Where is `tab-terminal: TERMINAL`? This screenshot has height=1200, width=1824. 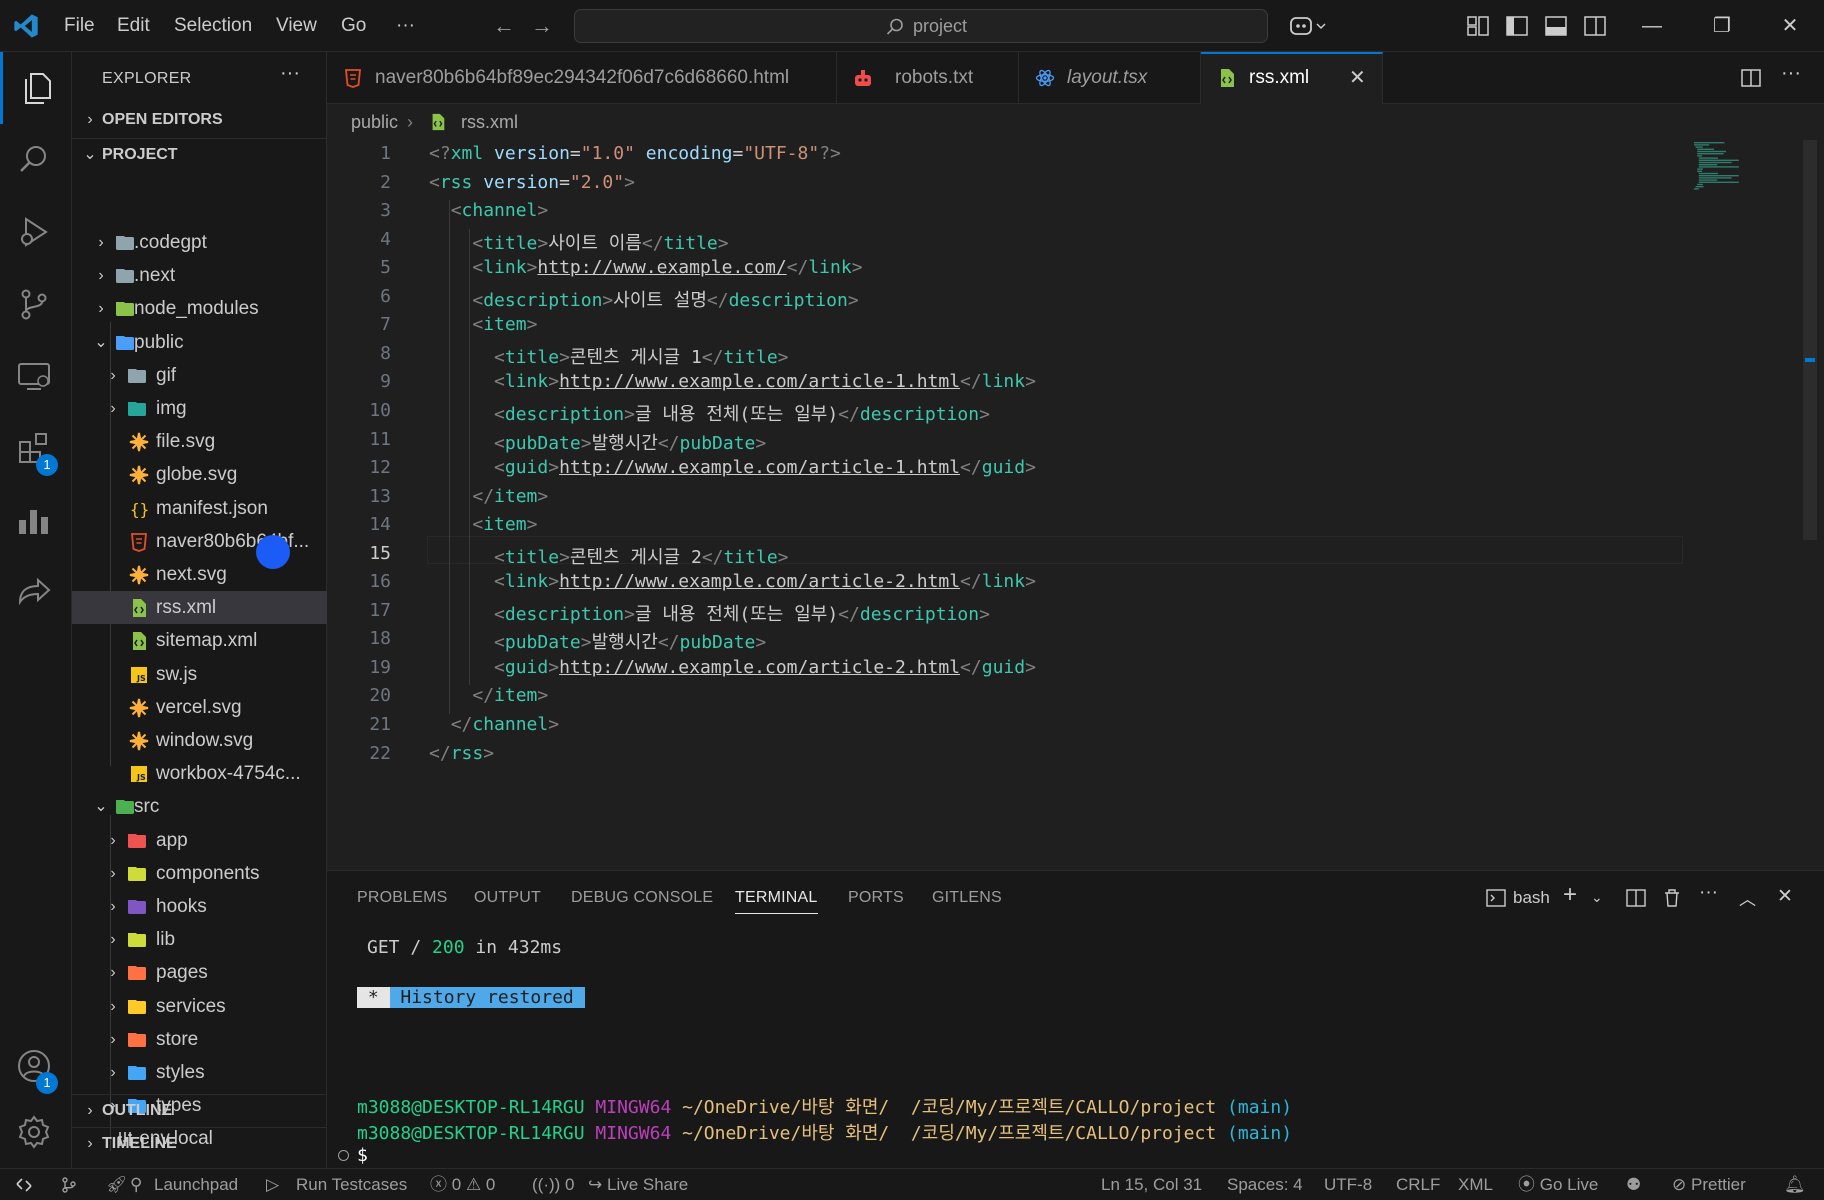
tab-terminal: TERMINAL is located at coordinates (776, 901).